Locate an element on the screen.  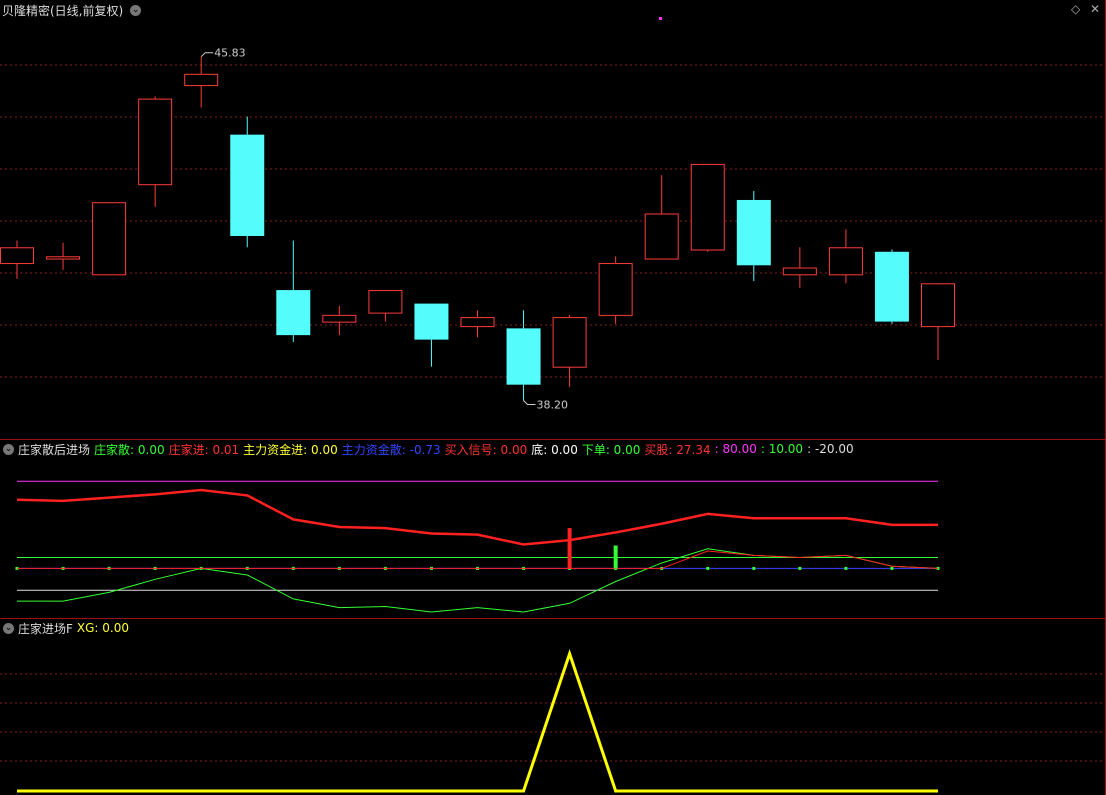
legend-xiadan: 下单: 0.00 is located at coordinates (611, 449).